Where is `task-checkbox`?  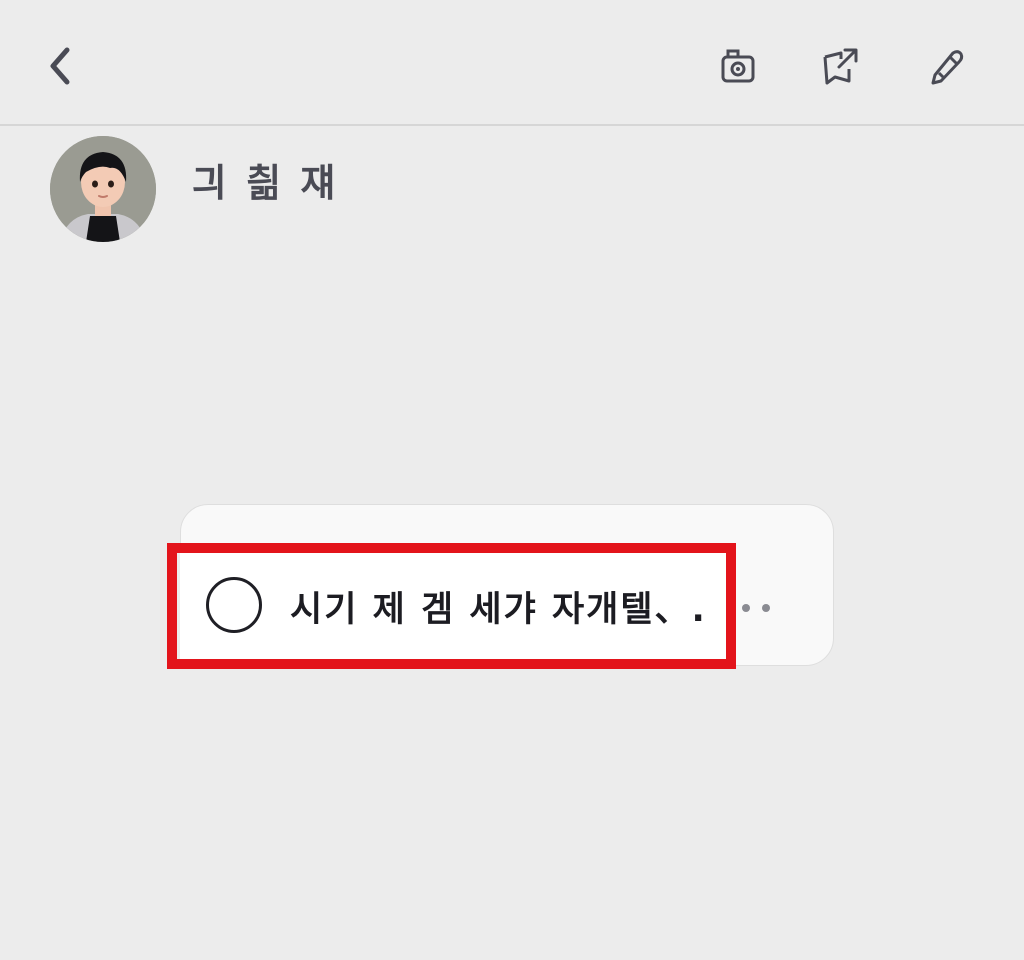 task-checkbox is located at coordinates (234, 605).